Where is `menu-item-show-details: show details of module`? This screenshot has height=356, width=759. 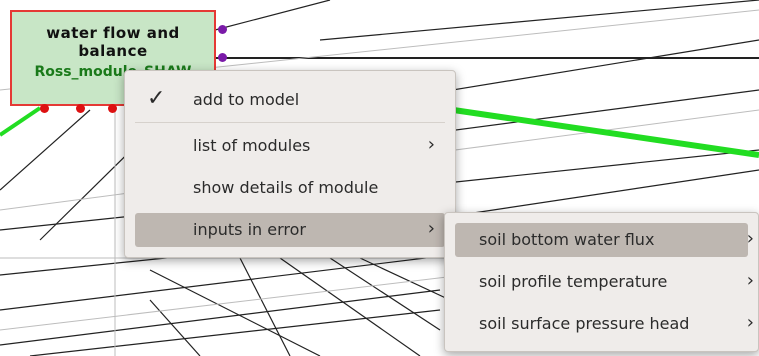
menu-item-show-details: show details of module is located at coordinates (290, 188).